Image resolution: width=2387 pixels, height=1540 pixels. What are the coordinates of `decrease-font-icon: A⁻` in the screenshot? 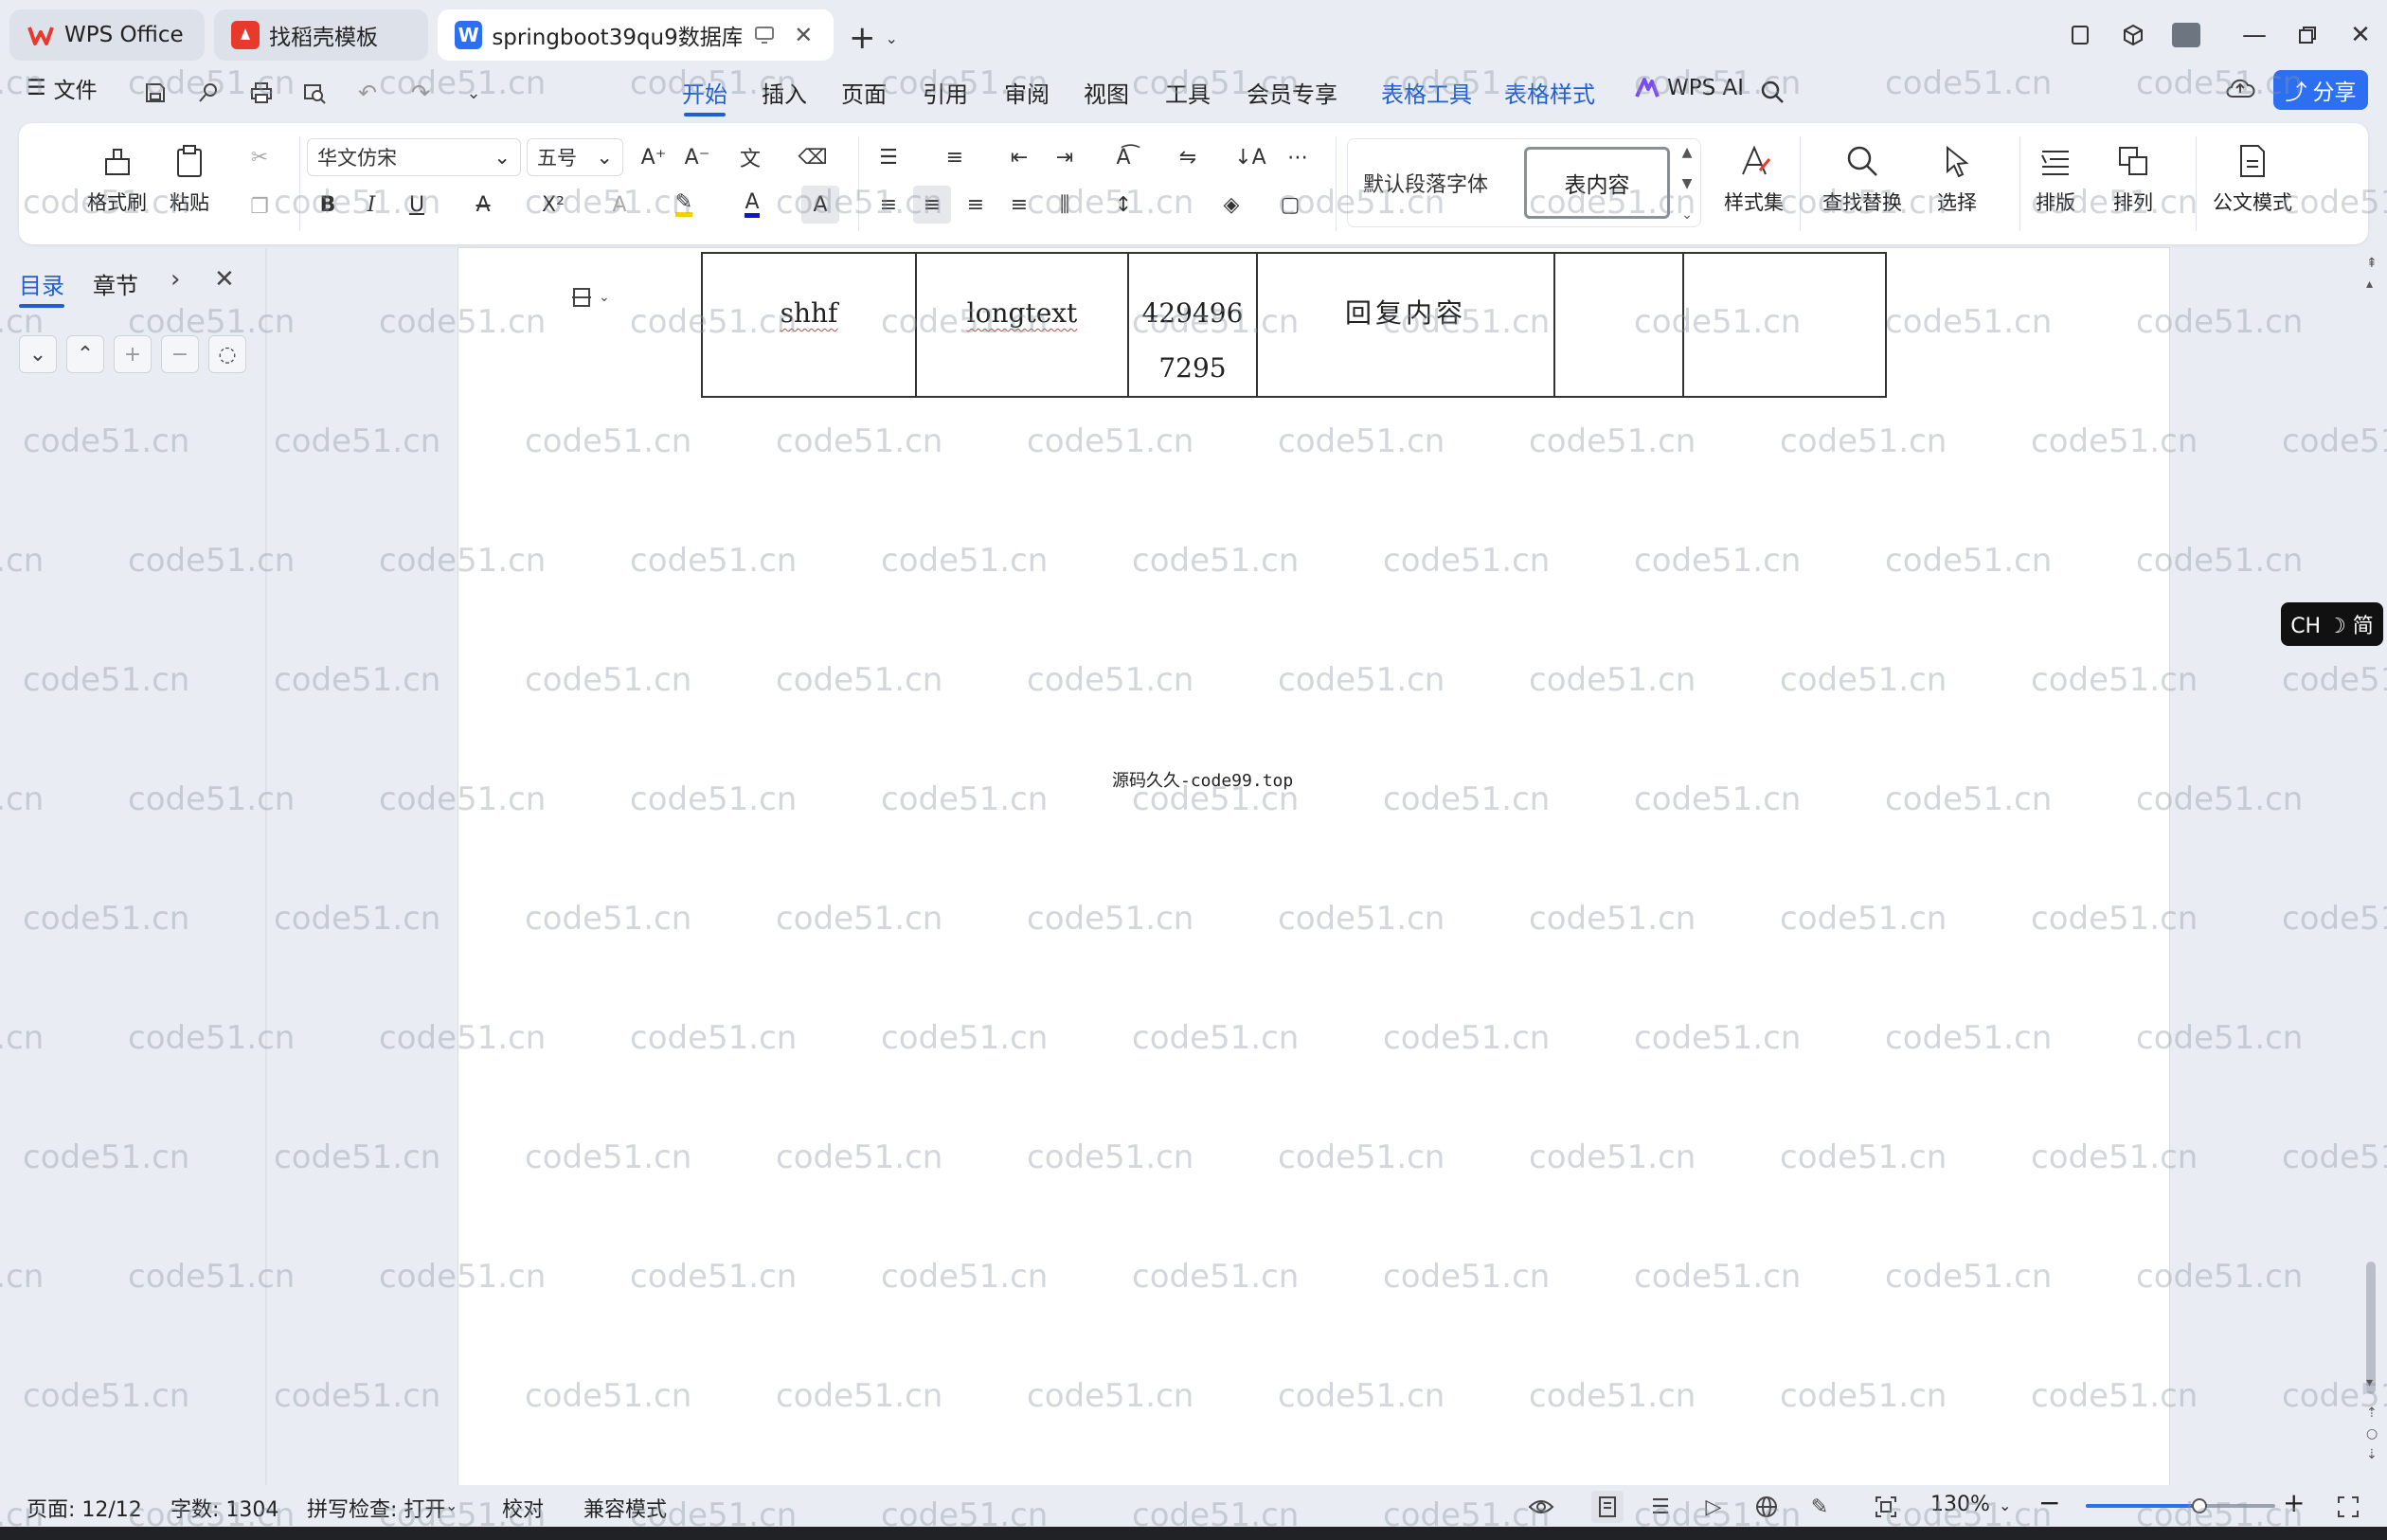 It's located at (697, 157).